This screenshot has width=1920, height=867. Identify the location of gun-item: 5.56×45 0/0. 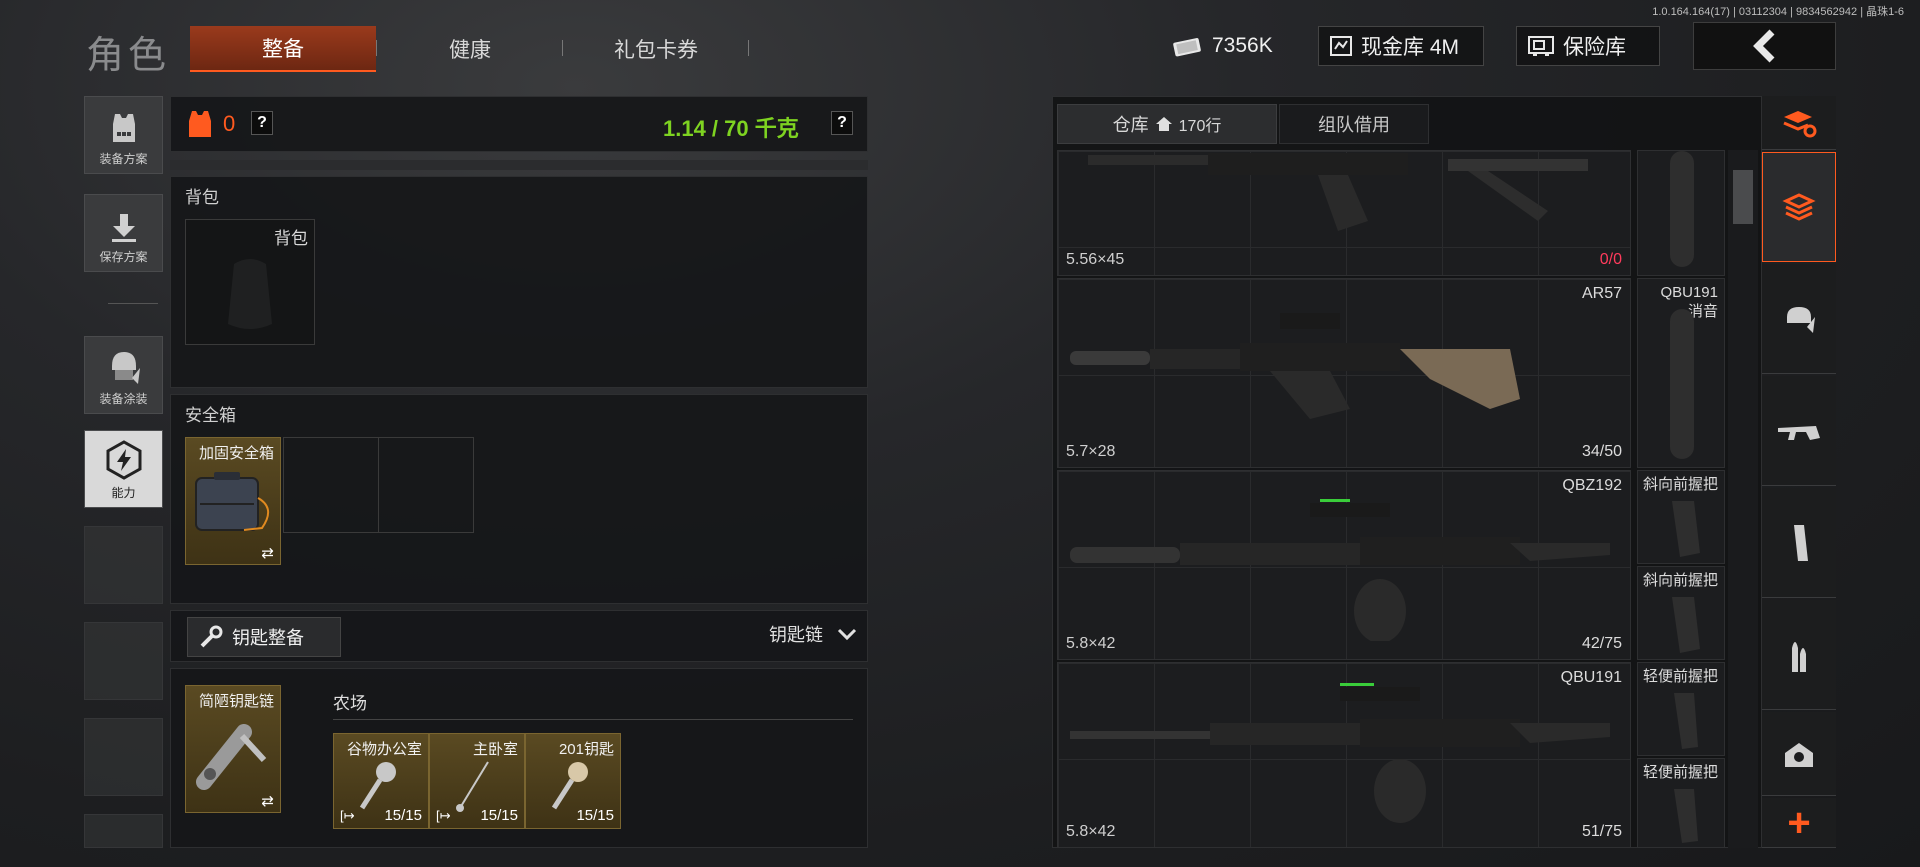
(1344, 213).